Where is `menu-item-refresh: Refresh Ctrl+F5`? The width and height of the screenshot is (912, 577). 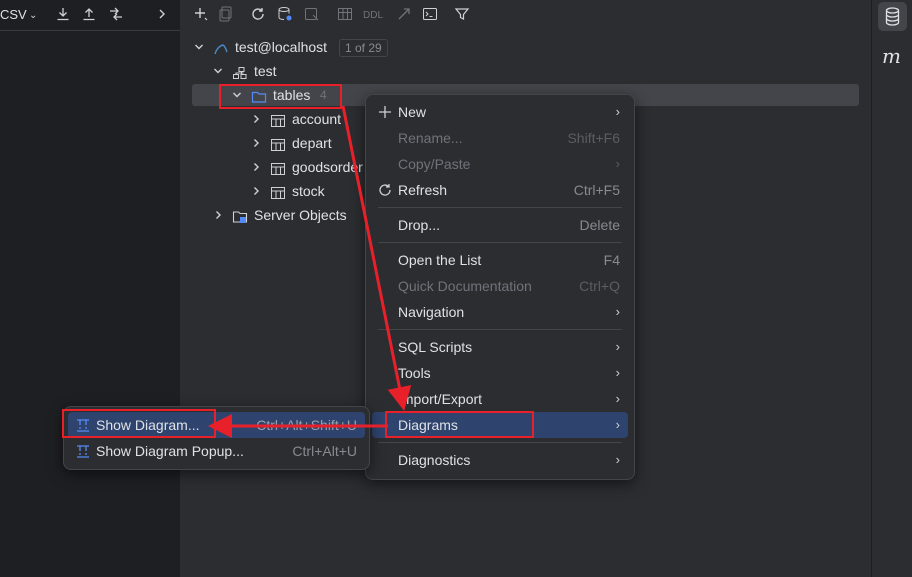 menu-item-refresh: Refresh Ctrl+F5 is located at coordinates (500, 190).